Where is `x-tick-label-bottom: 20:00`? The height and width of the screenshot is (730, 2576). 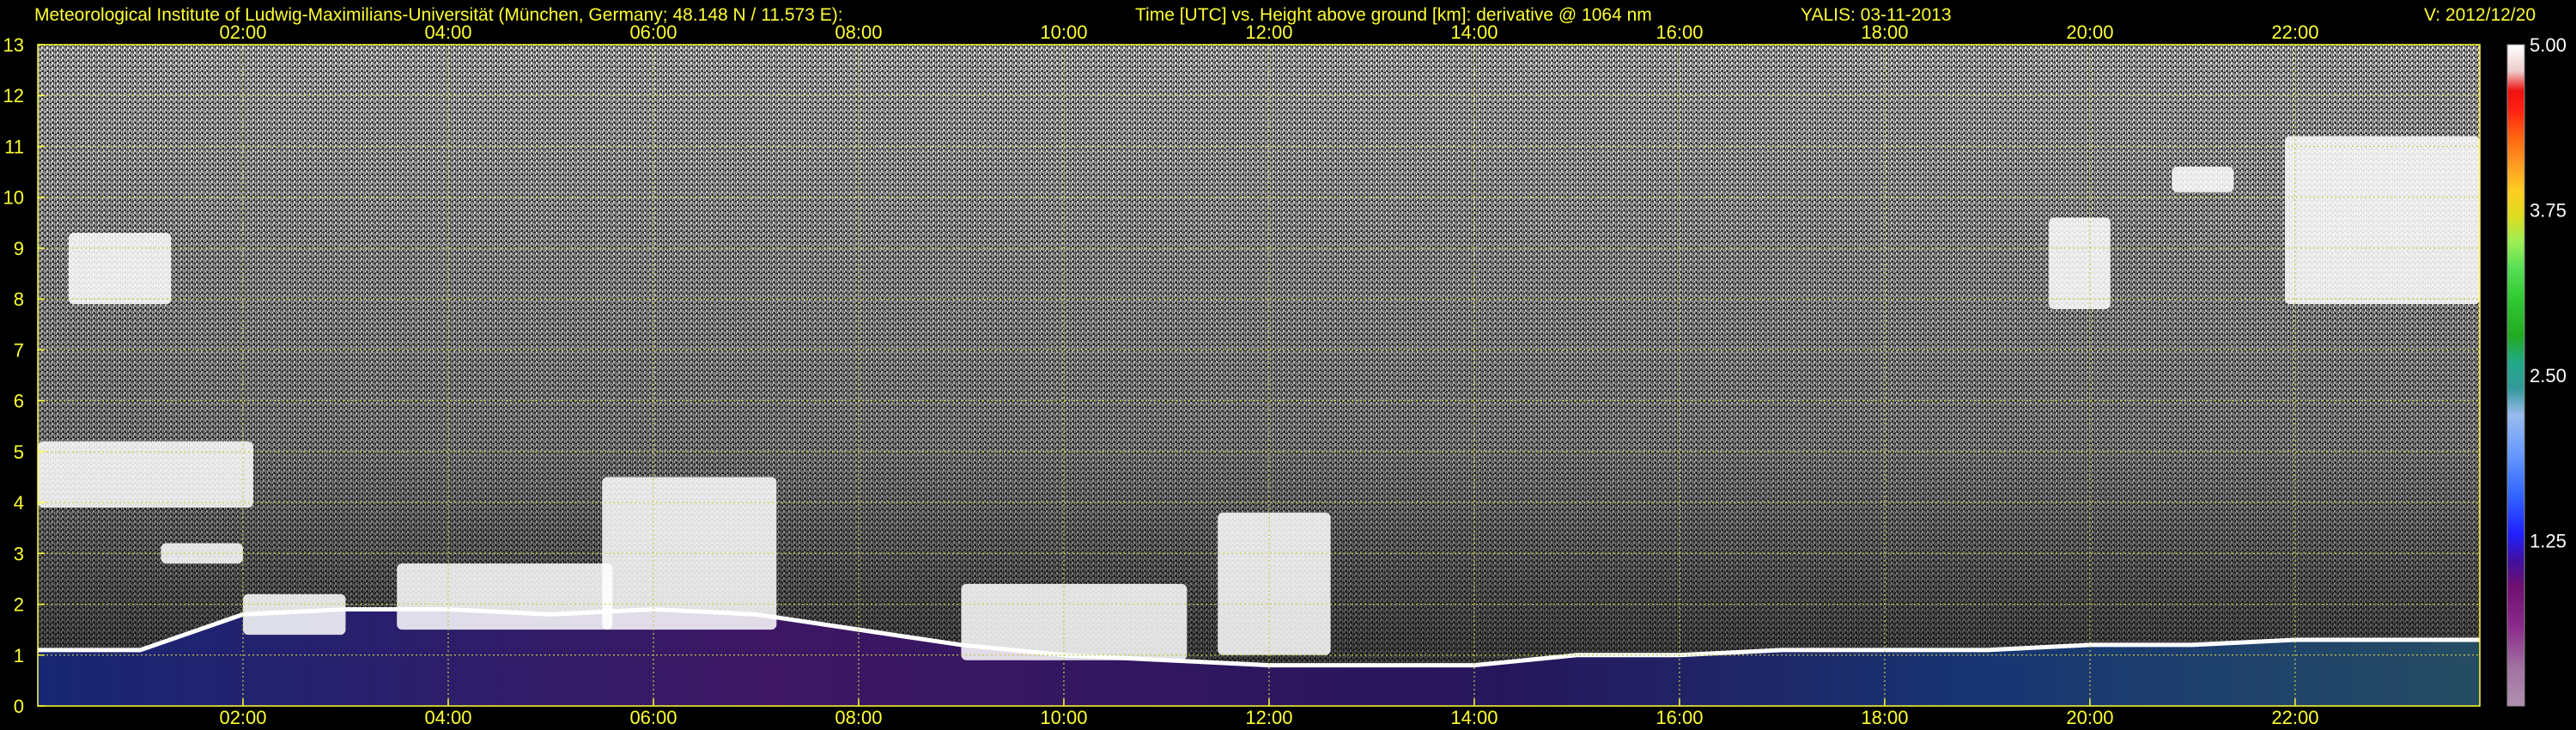
x-tick-label-bottom: 20:00 is located at coordinates (2090, 717).